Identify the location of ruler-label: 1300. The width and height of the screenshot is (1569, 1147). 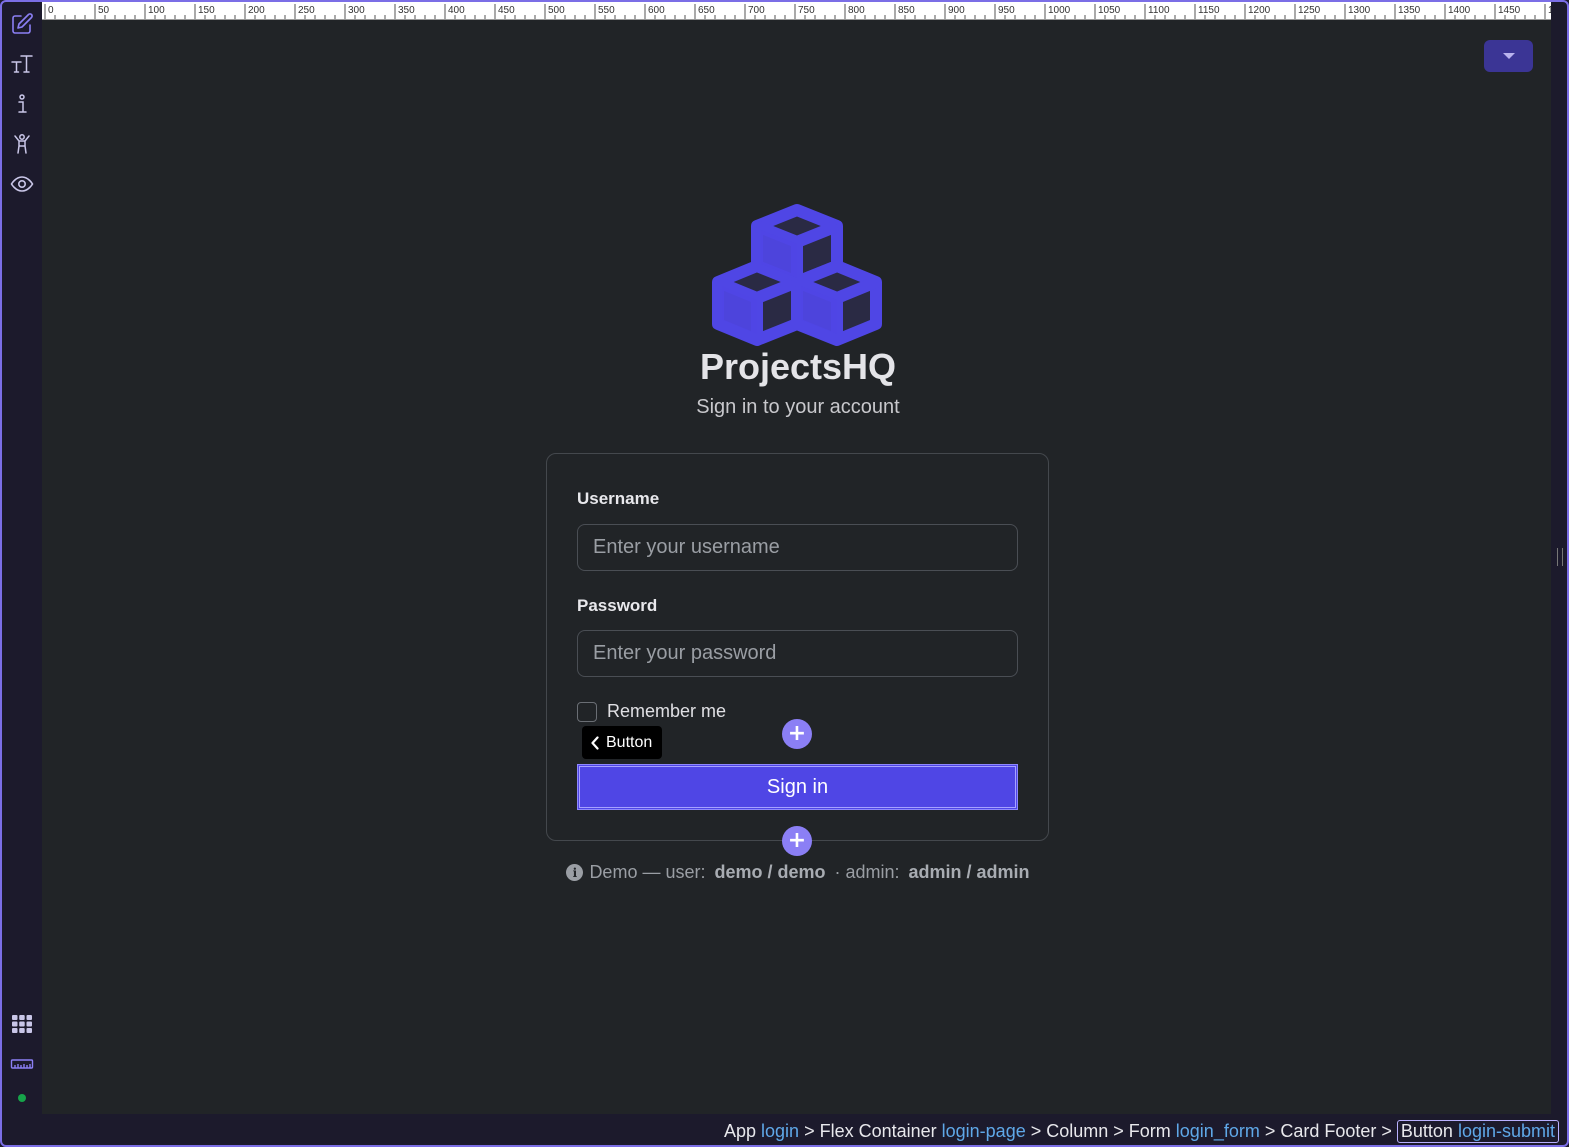
(1359, 10).